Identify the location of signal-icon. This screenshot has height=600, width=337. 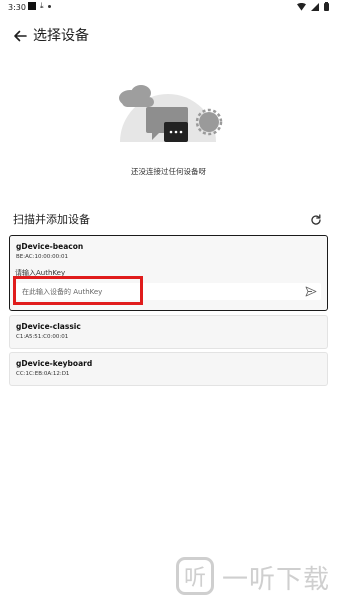
(315, 6).